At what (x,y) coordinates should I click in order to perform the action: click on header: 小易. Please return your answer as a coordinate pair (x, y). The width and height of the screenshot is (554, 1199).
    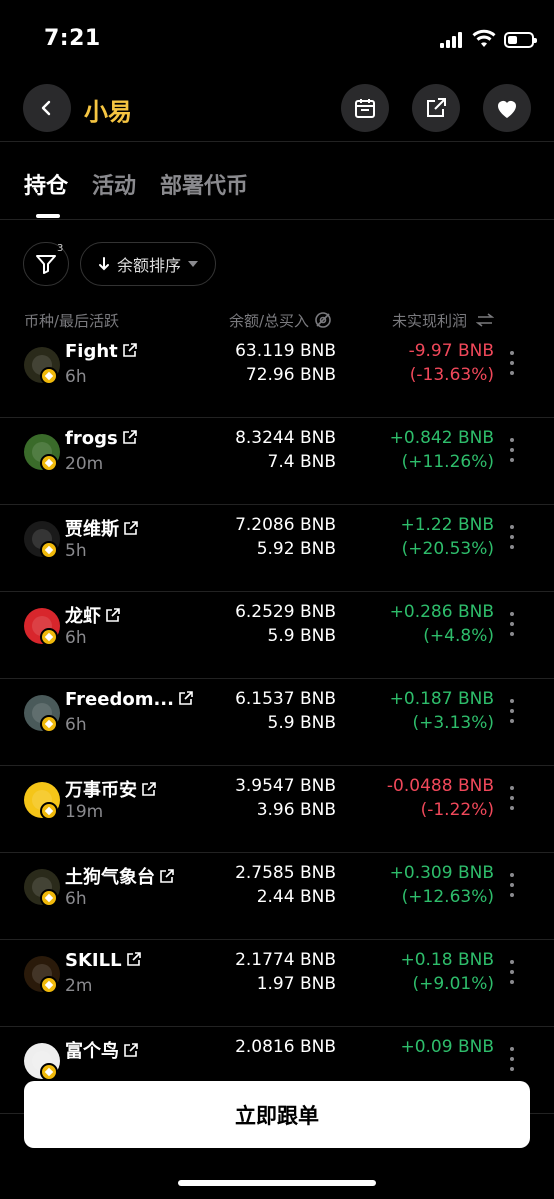
    Looking at the image, I should click on (277, 113).